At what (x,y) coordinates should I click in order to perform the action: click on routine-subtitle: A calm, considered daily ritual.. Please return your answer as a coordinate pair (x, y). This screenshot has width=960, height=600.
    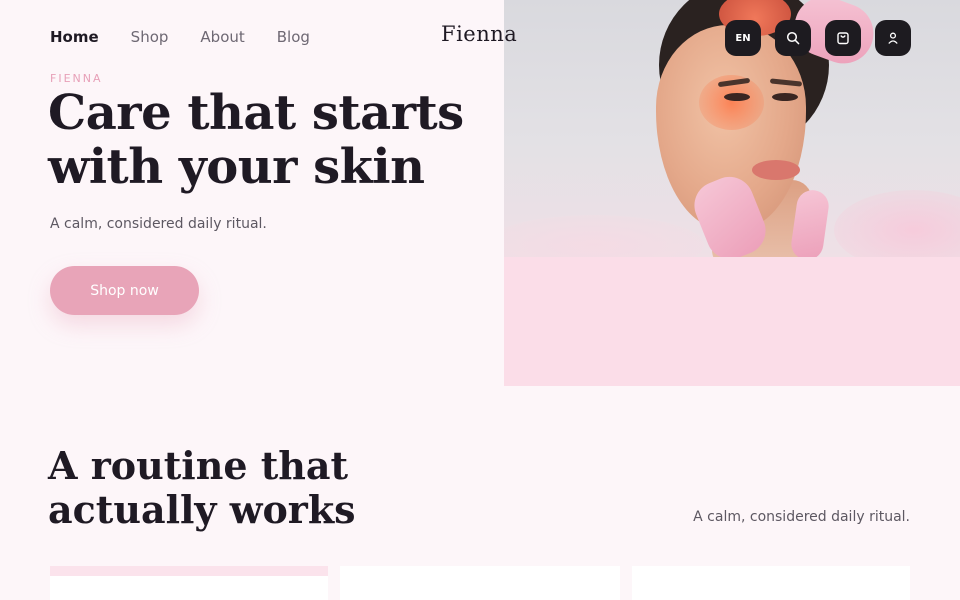
    Looking at the image, I should click on (801, 517).